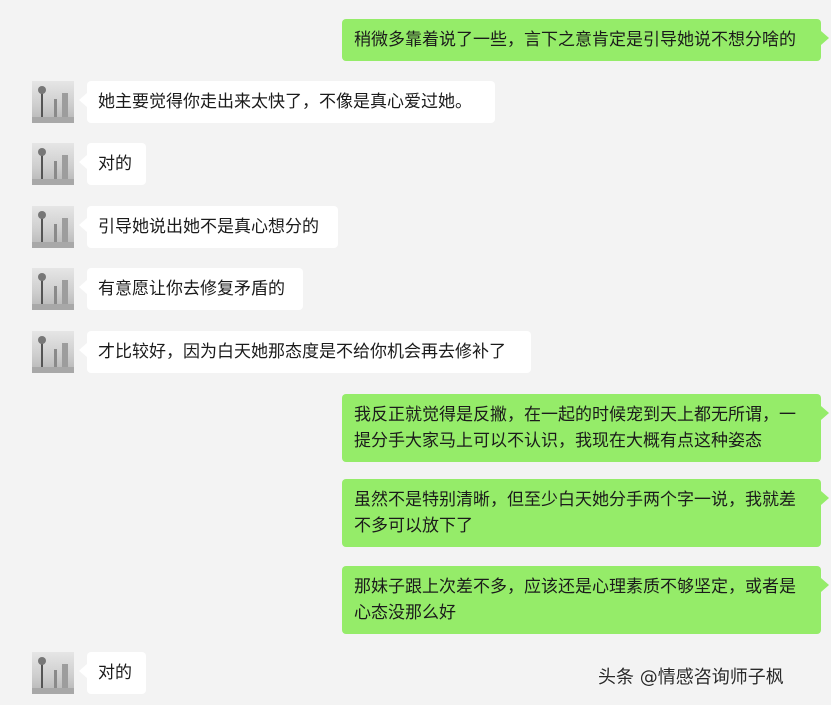 The image size is (831, 705). Describe the element at coordinates (585, 513) in the screenshot. I see `outgoing-message-bubble: 虽然不是特别清晰，但至少白天她分手两个字一说，我就差不多可以放下了` at that location.